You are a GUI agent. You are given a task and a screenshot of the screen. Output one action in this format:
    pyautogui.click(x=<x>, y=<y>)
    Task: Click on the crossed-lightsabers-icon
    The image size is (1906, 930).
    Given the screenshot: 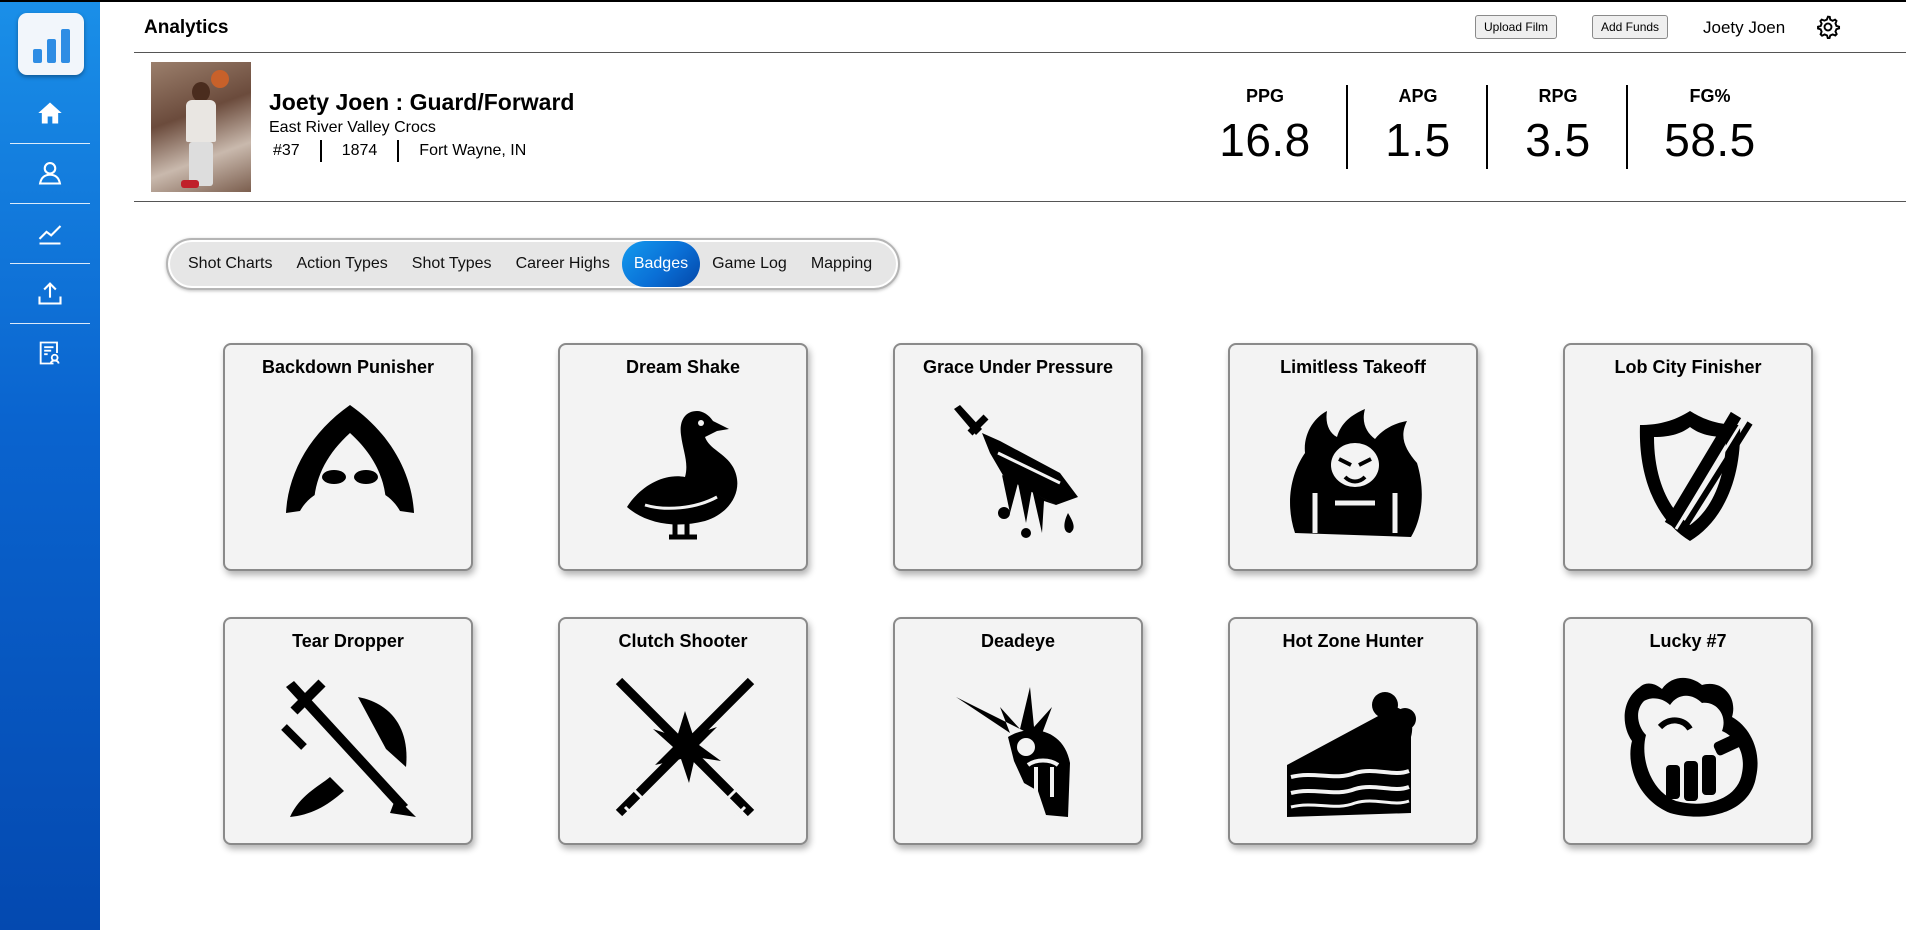 What is the action you would take?
    pyautogui.click(x=685, y=748)
    